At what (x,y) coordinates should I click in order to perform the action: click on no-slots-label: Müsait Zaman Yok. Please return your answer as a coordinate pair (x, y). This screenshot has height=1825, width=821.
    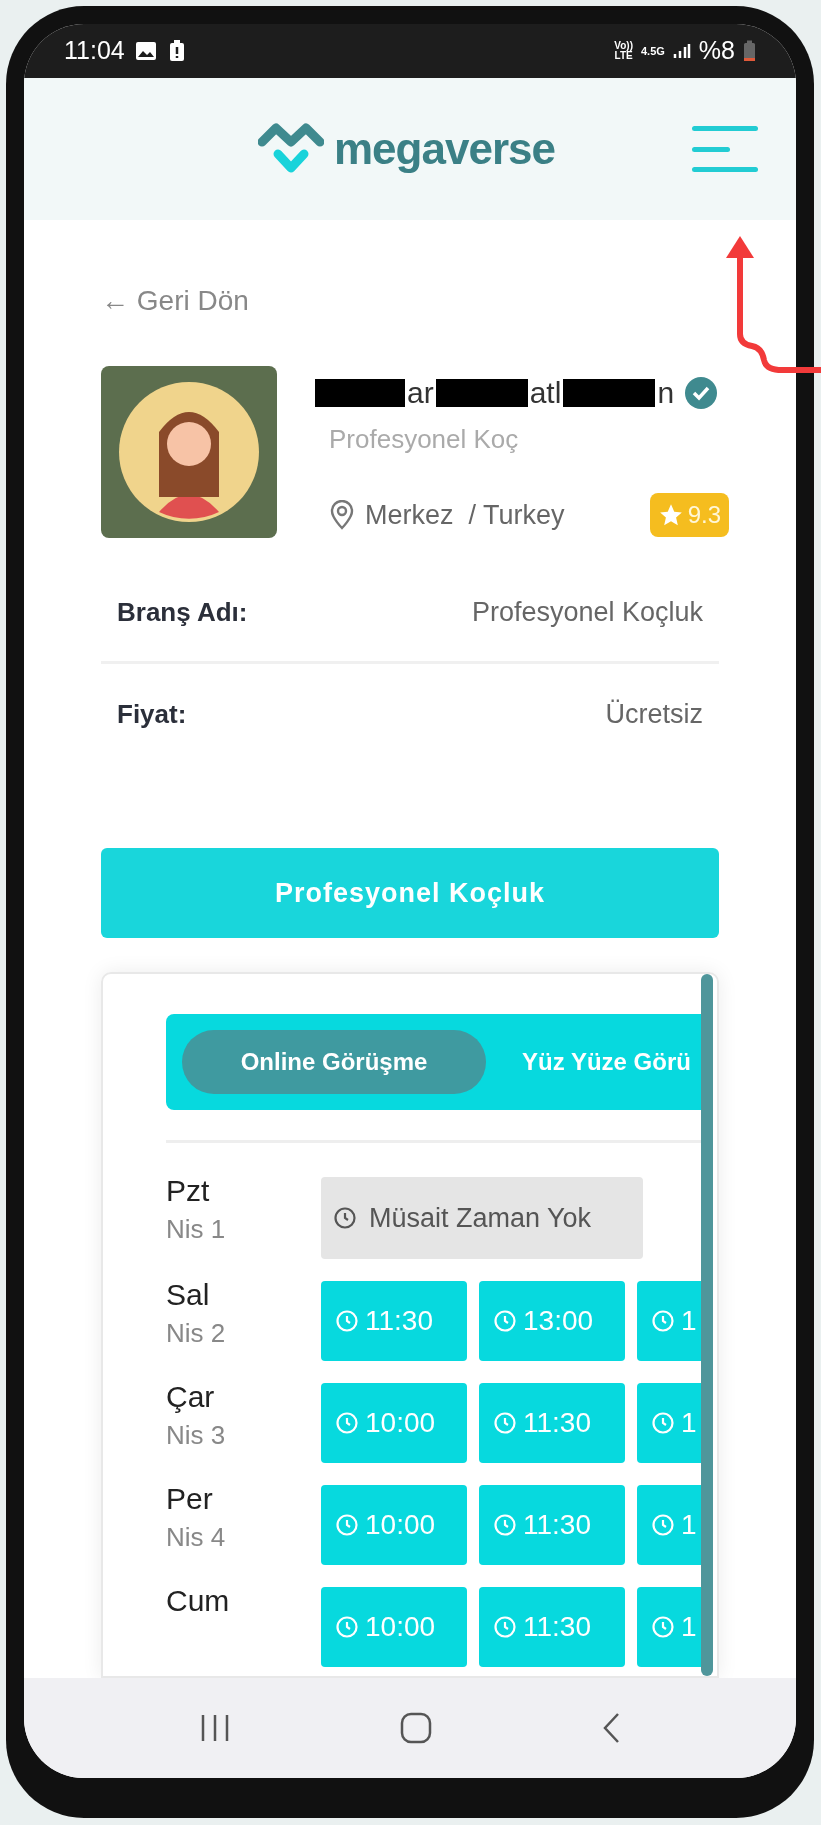
    Looking at the image, I should click on (482, 1218).